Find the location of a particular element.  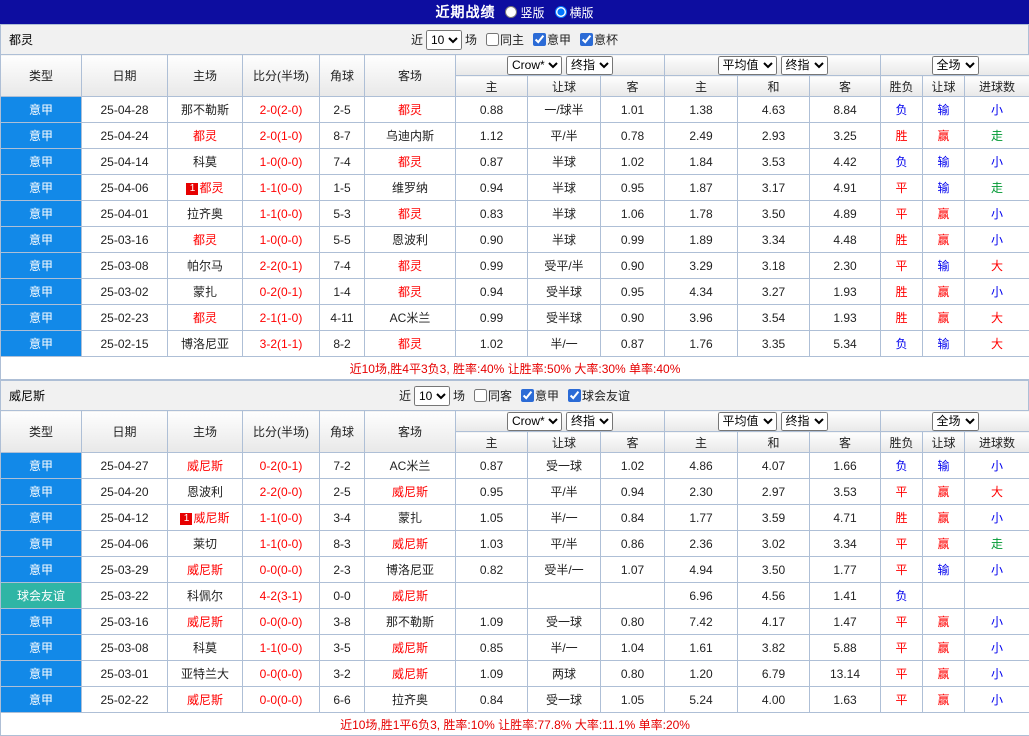

away-team-name: 拉齐奥 is located at coordinates (410, 700).